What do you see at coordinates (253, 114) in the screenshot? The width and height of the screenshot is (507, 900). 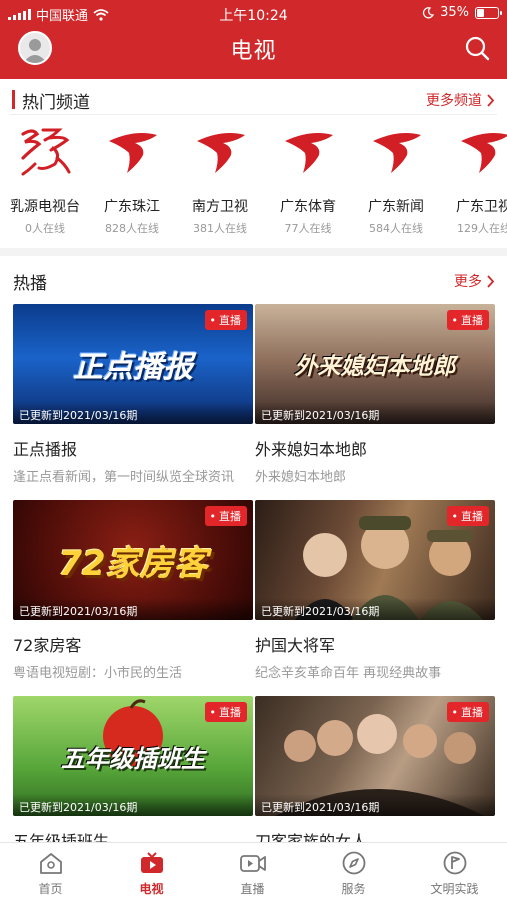 I see `divider` at bounding box center [253, 114].